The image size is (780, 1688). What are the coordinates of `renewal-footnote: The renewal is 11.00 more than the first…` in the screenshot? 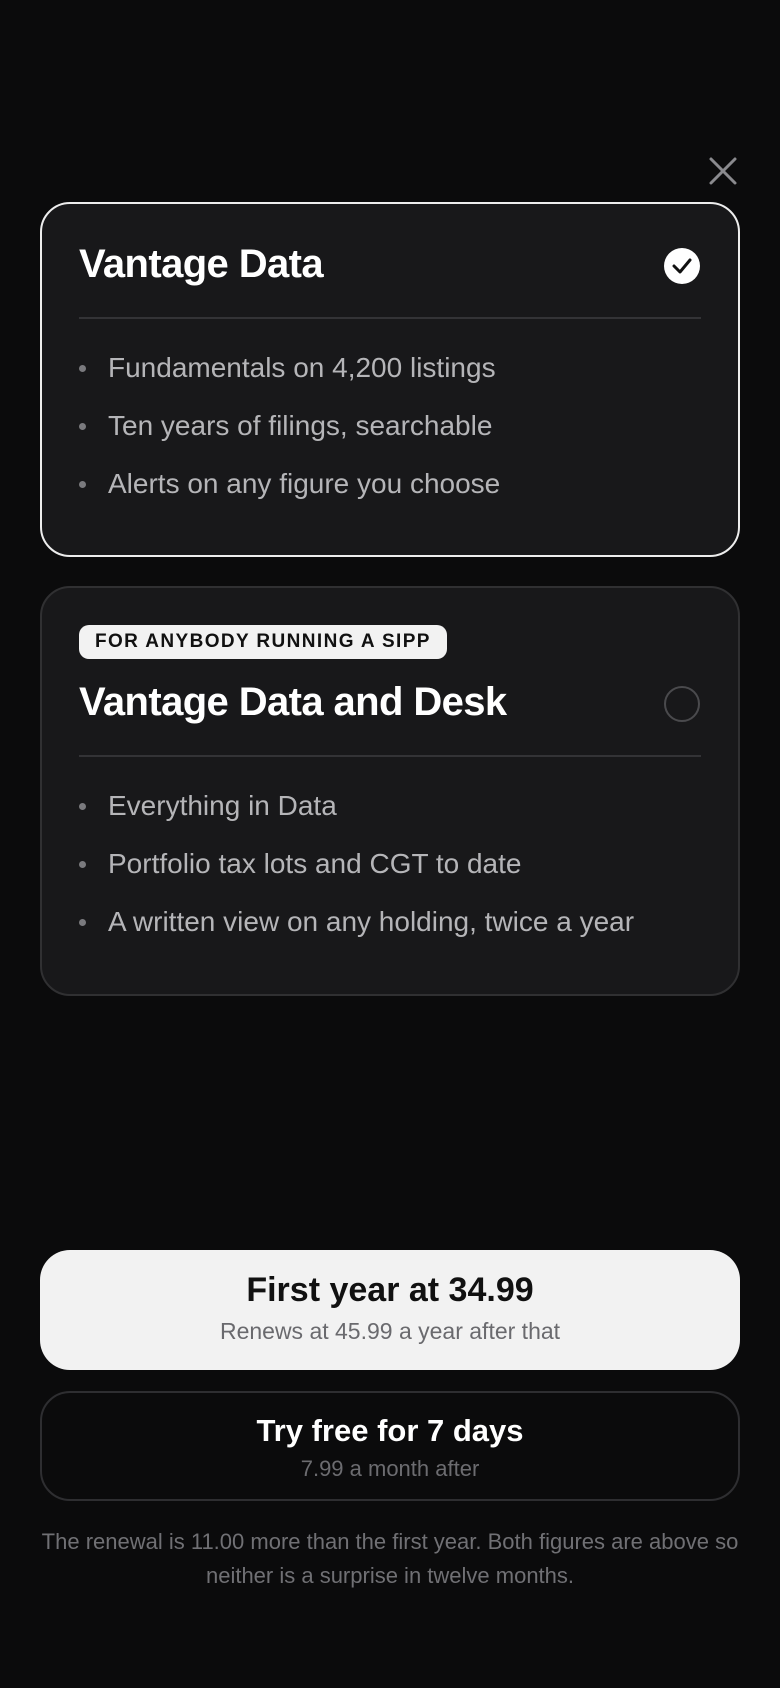 It's located at (390, 1558).